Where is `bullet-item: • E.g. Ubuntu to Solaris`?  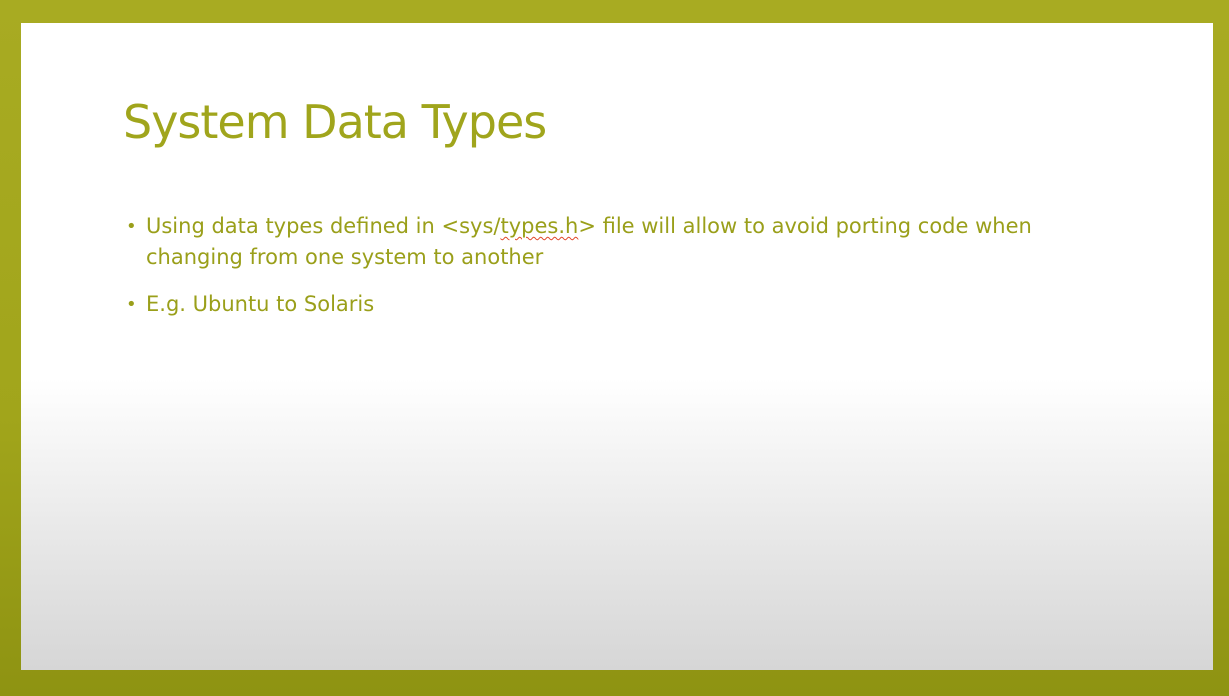 bullet-item: • E.g. Ubuntu to Solaris is located at coordinates (606, 304).